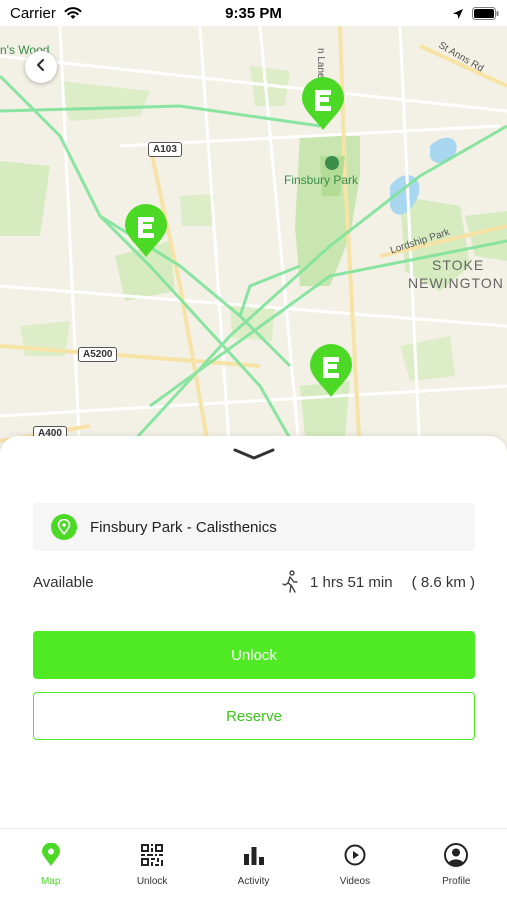 This screenshot has height=900, width=507. What do you see at coordinates (152, 855) in the screenshot?
I see `qr-code-icon` at bounding box center [152, 855].